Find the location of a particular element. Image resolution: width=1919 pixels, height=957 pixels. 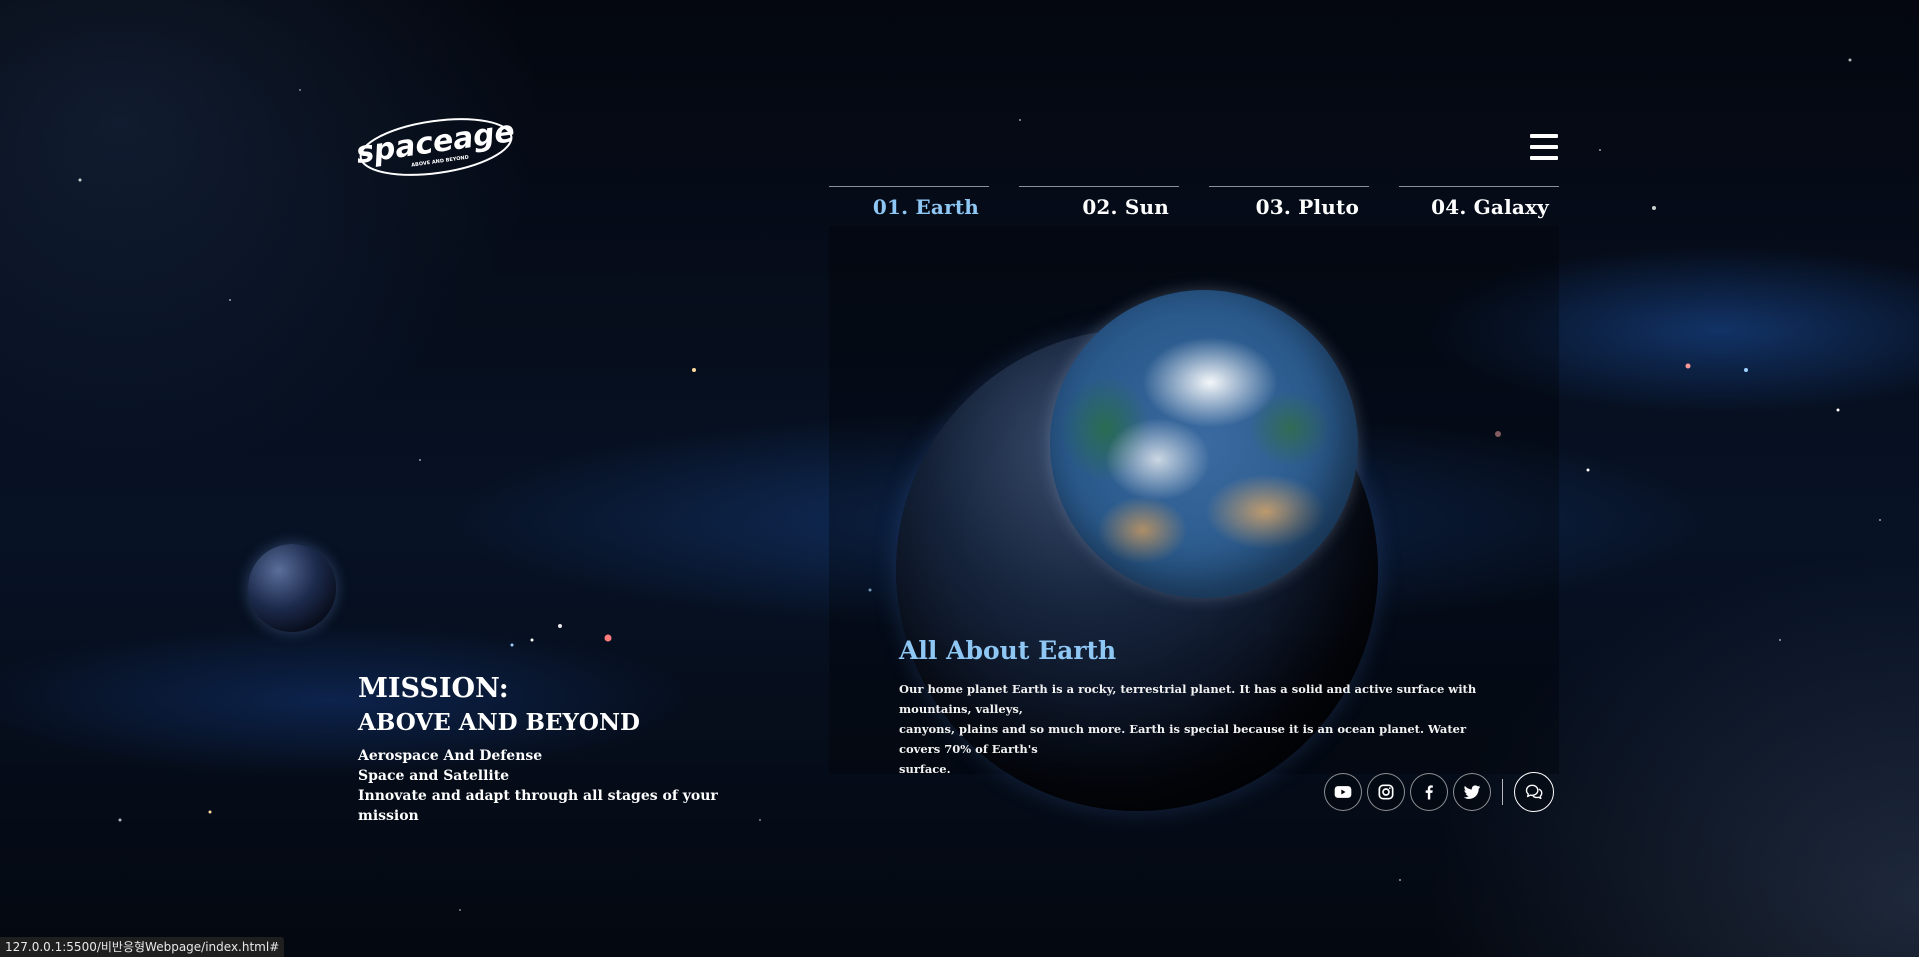

tab-earth: 01. Earth is located at coordinates (909, 206).